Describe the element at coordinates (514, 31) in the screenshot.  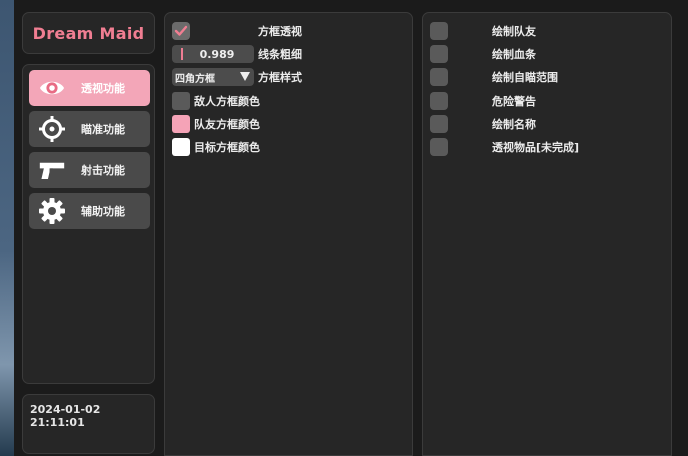
I see `draw-teammates-label: 绘制队友` at that location.